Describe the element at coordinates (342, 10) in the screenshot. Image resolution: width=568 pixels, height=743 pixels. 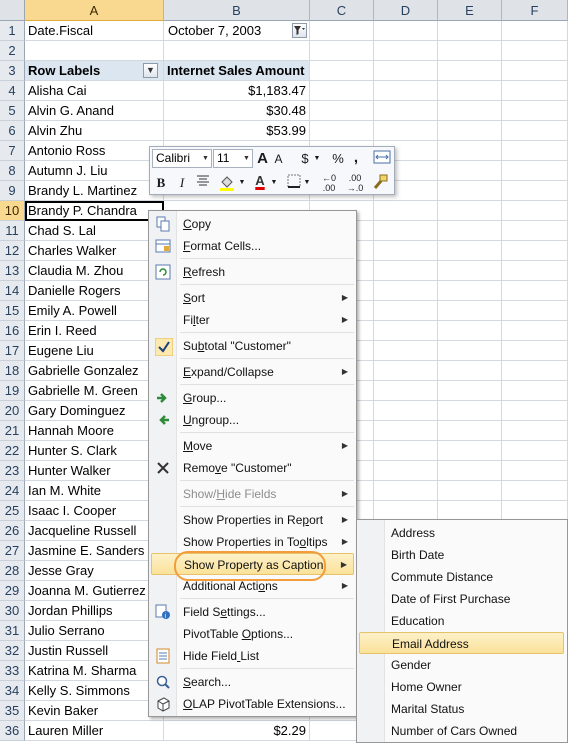
I see `column-header-c: C` at that location.